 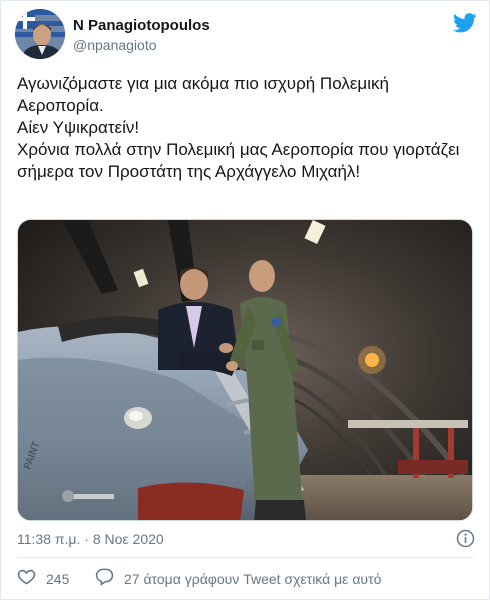 What do you see at coordinates (246, 35) in the screenshot?
I see `tweet-header: N Panagiotopoulos @npanagioto` at bounding box center [246, 35].